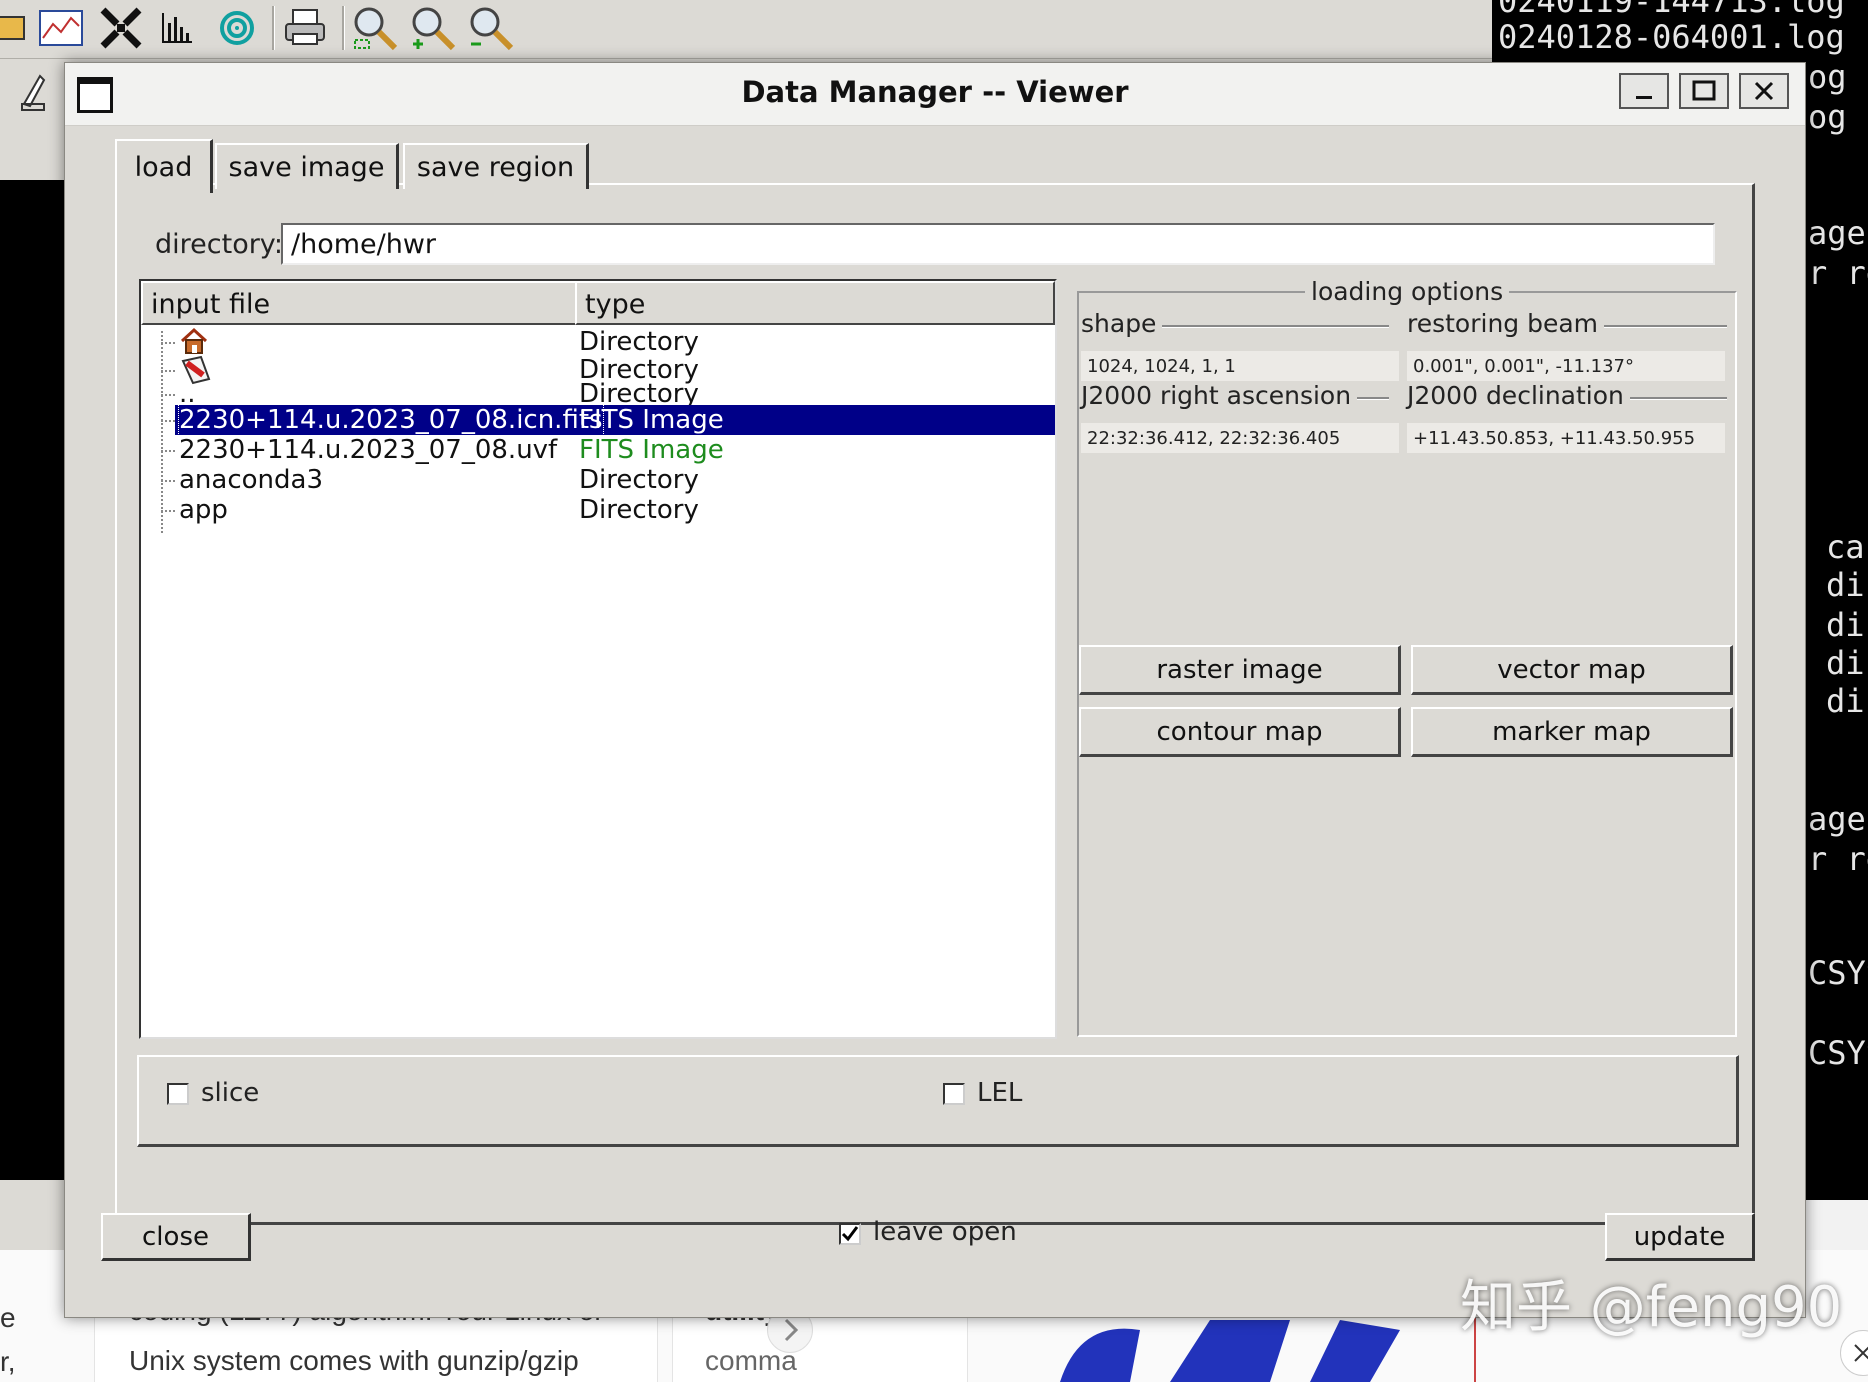 This screenshot has height=1382, width=1868. I want to click on dec-label: J2000 declination, so click(1518, 395).